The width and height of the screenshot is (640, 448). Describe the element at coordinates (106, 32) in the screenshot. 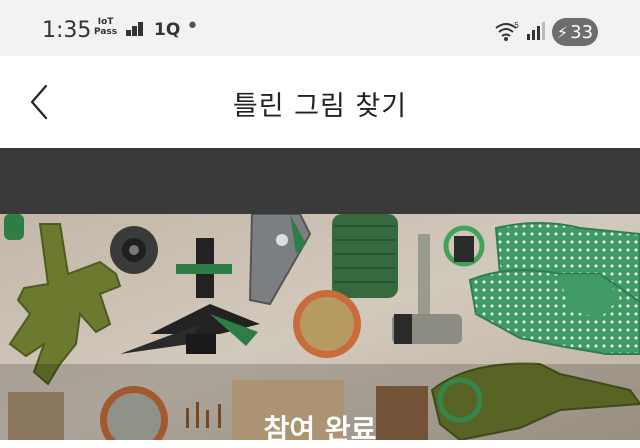

I see `pass-label: Pass` at that location.